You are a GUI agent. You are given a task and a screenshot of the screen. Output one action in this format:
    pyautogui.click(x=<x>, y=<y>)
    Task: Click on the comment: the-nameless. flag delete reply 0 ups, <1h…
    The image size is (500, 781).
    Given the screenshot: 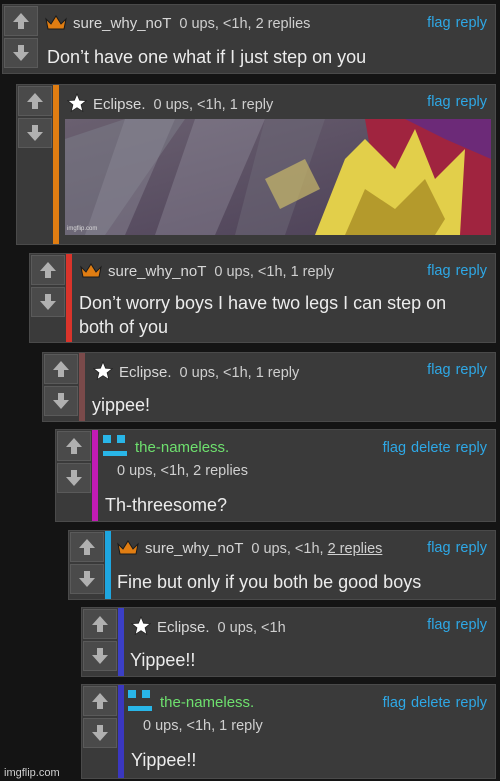 What is the action you would take?
    pyautogui.click(x=288, y=731)
    